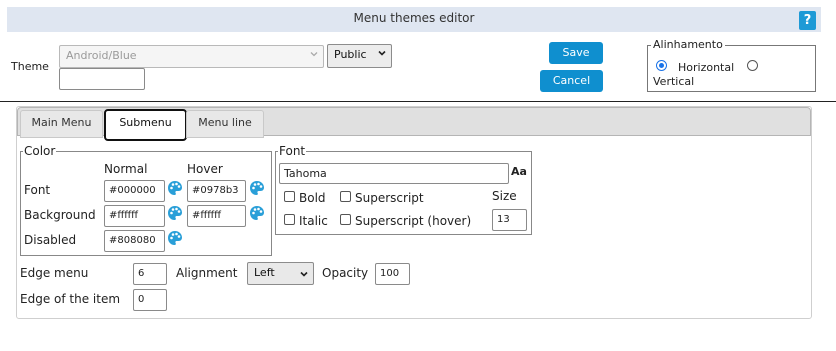 The width and height of the screenshot is (836, 351). Describe the element at coordinates (313, 221) in the screenshot. I see `italic-label: Italic` at that location.